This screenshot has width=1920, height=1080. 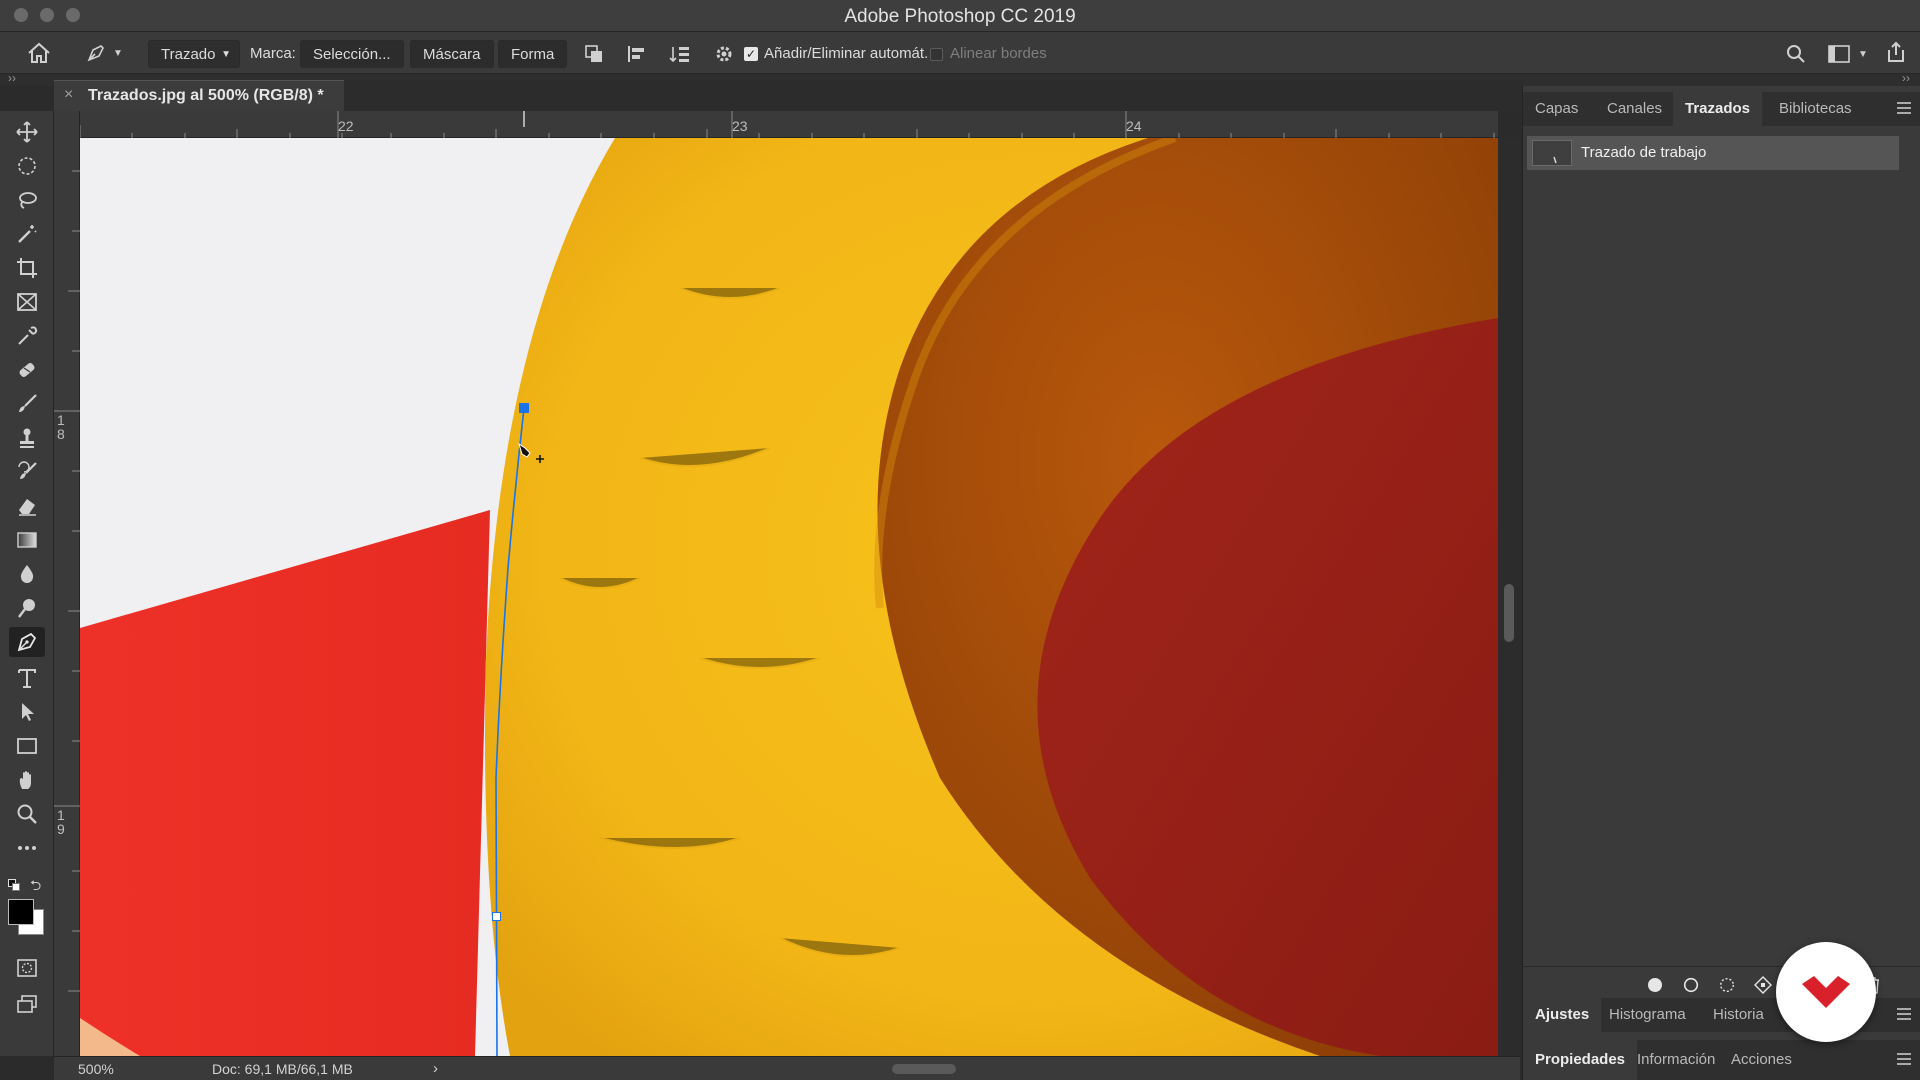 What do you see at coordinates (27, 848) in the screenshot?
I see `more-tools-icon` at bounding box center [27, 848].